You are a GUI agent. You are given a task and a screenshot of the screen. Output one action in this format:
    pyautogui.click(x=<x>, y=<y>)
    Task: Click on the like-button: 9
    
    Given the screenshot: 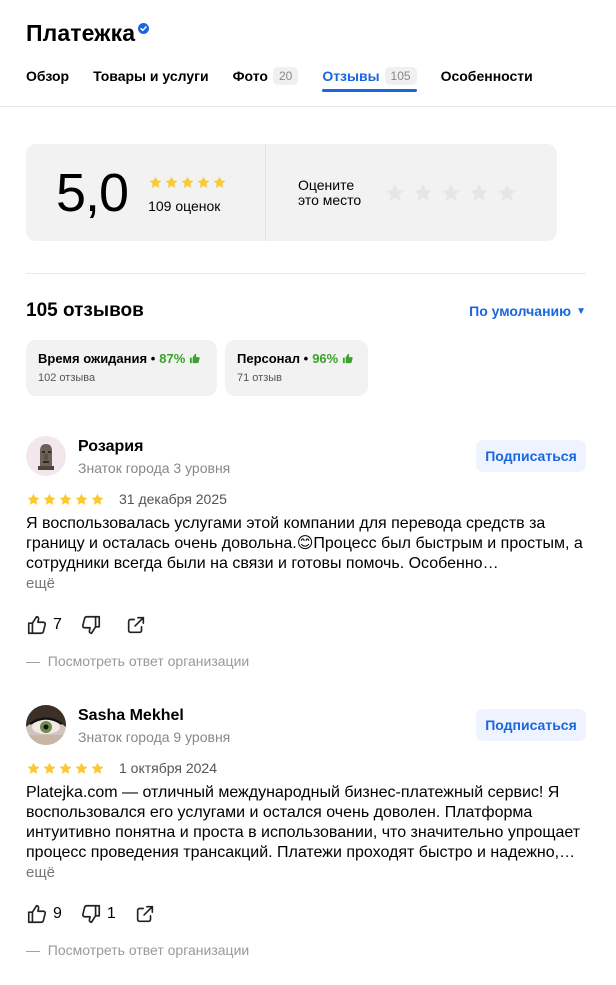 What is the action you would take?
    pyautogui.click(x=44, y=914)
    